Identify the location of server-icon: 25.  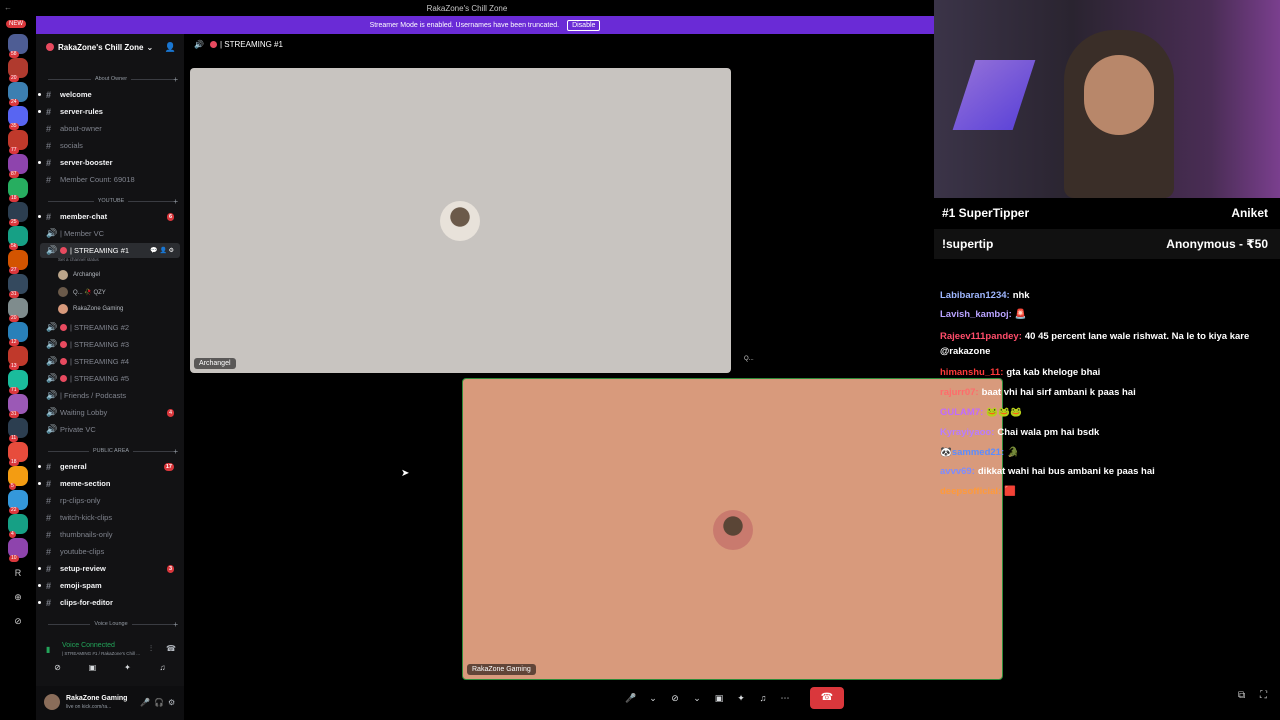
(18, 214).